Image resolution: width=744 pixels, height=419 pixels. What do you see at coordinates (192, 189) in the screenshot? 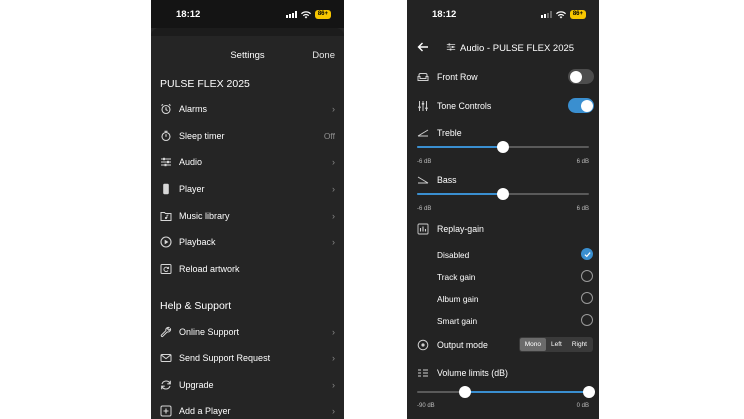
I see `settings-item-label: Player` at bounding box center [192, 189].